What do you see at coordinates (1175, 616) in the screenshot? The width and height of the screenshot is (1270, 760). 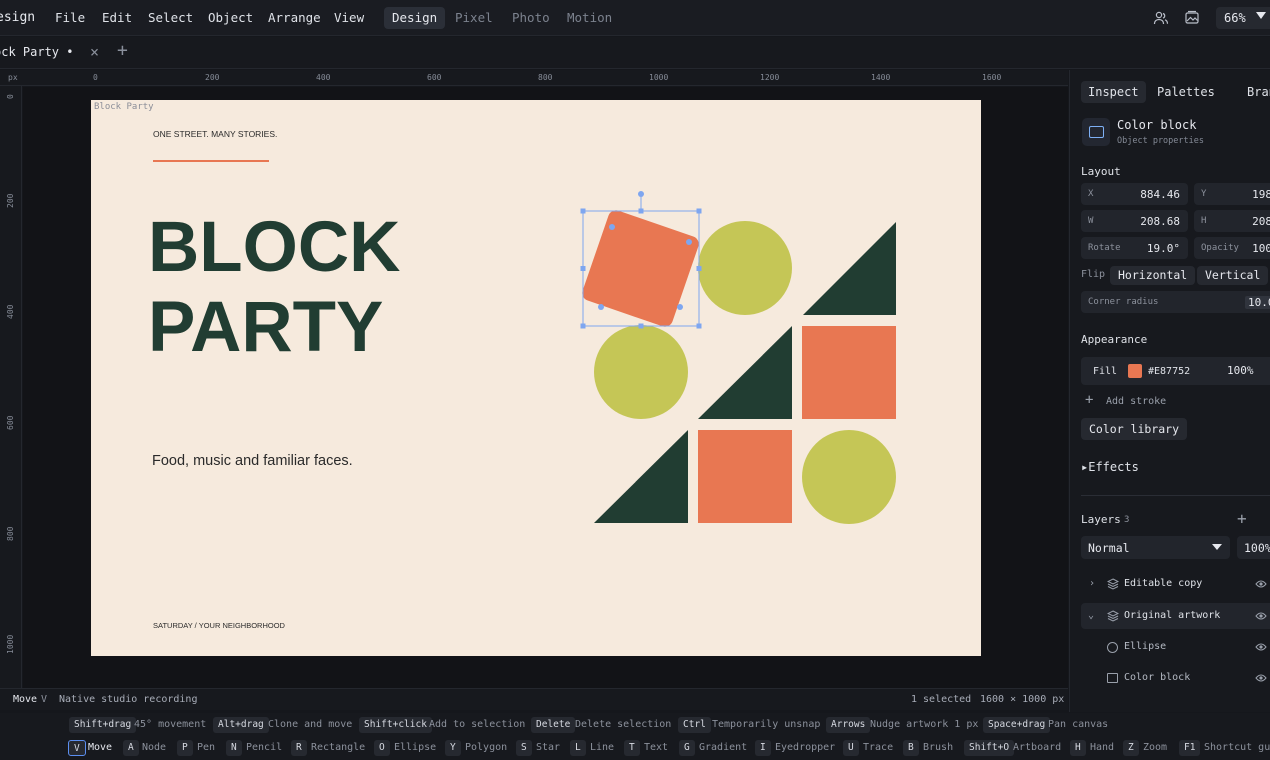 I see `layer-row-original-artwork: ⌄ Original artwork` at bounding box center [1175, 616].